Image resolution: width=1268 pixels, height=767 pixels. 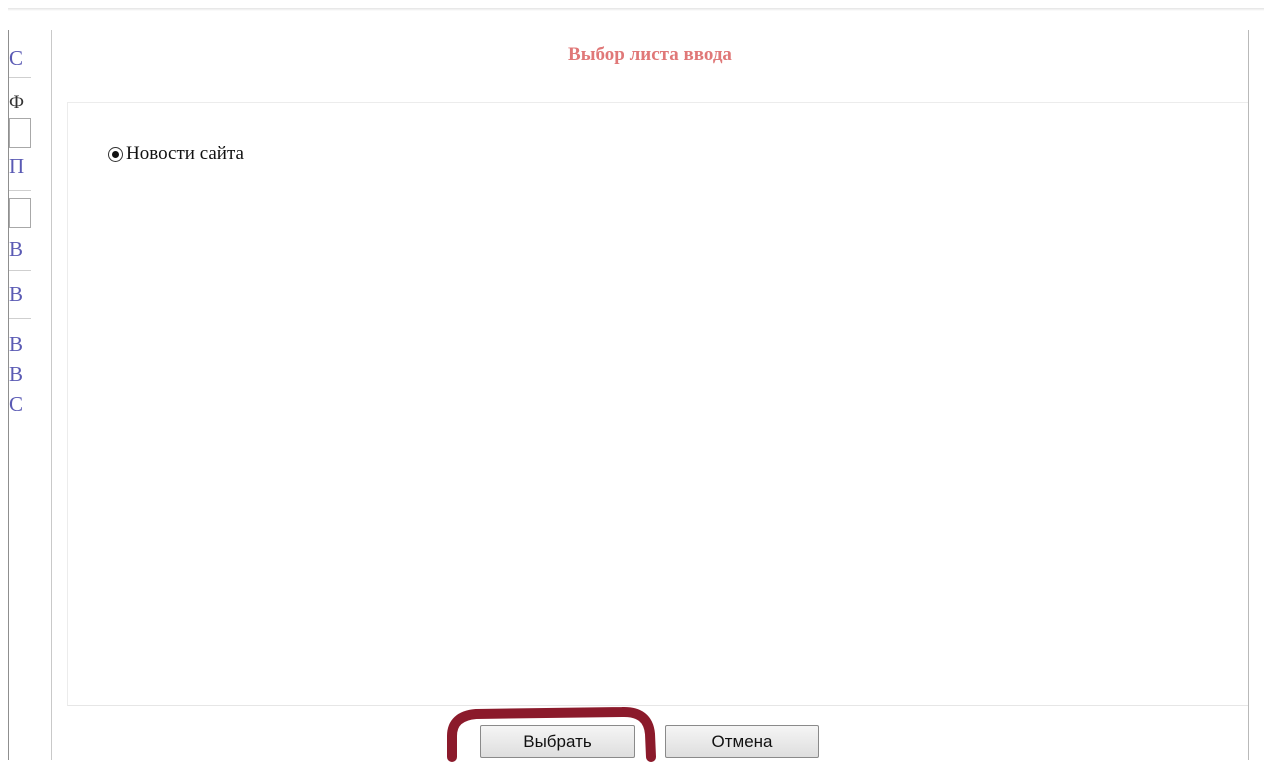 What do you see at coordinates (30, 395) in the screenshot?
I see `background-page-fragment: C Ф П В В В В С` at bounding box center [30, 395].